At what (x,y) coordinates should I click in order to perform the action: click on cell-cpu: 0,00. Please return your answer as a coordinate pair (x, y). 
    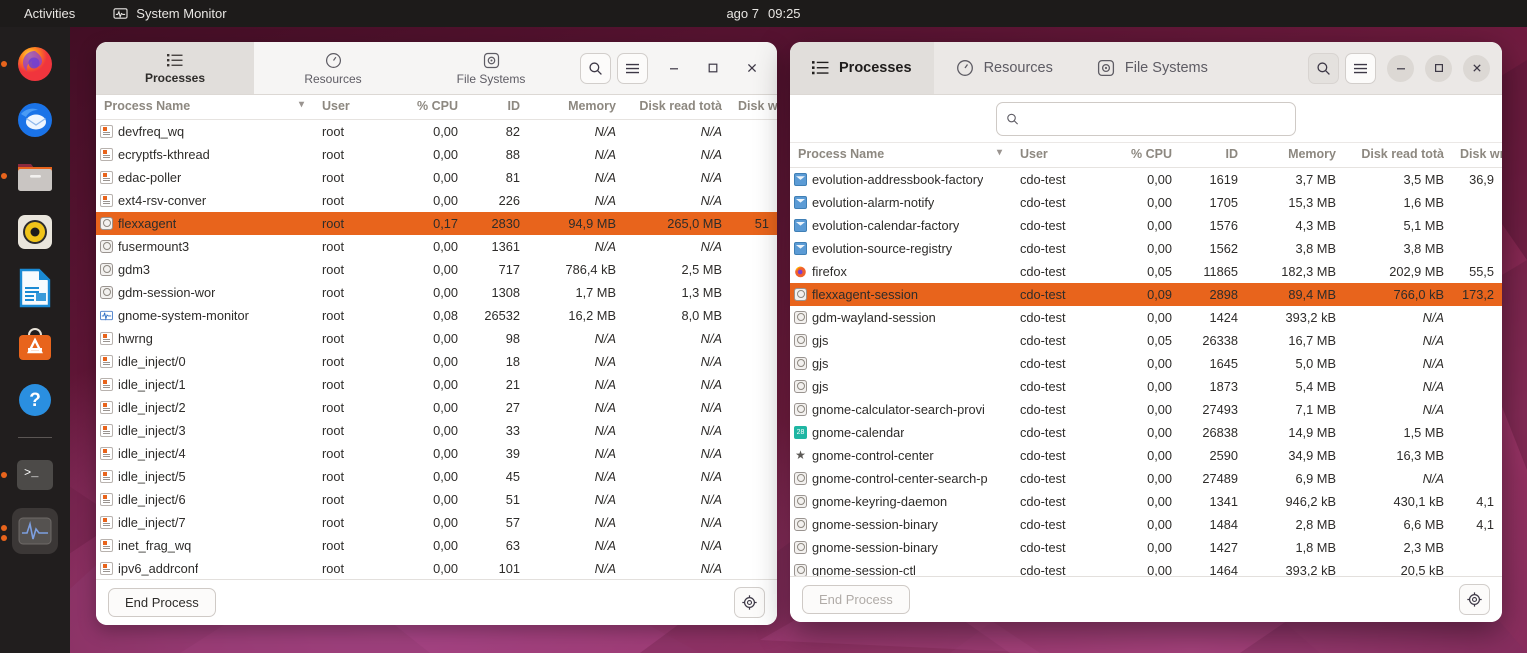
    Looking at the image, I should click on (445, 177).